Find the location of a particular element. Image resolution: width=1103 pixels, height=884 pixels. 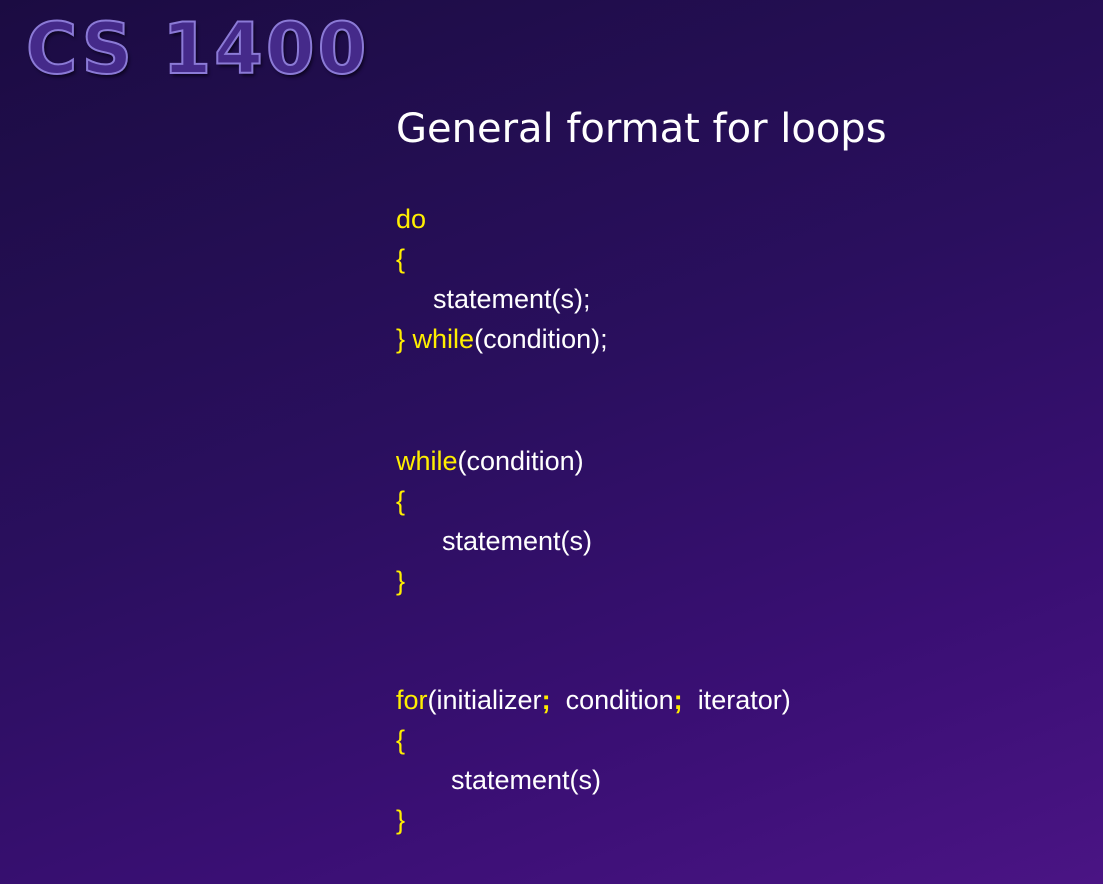

for-iterator: iterator) is located at coordinates (744, 700).